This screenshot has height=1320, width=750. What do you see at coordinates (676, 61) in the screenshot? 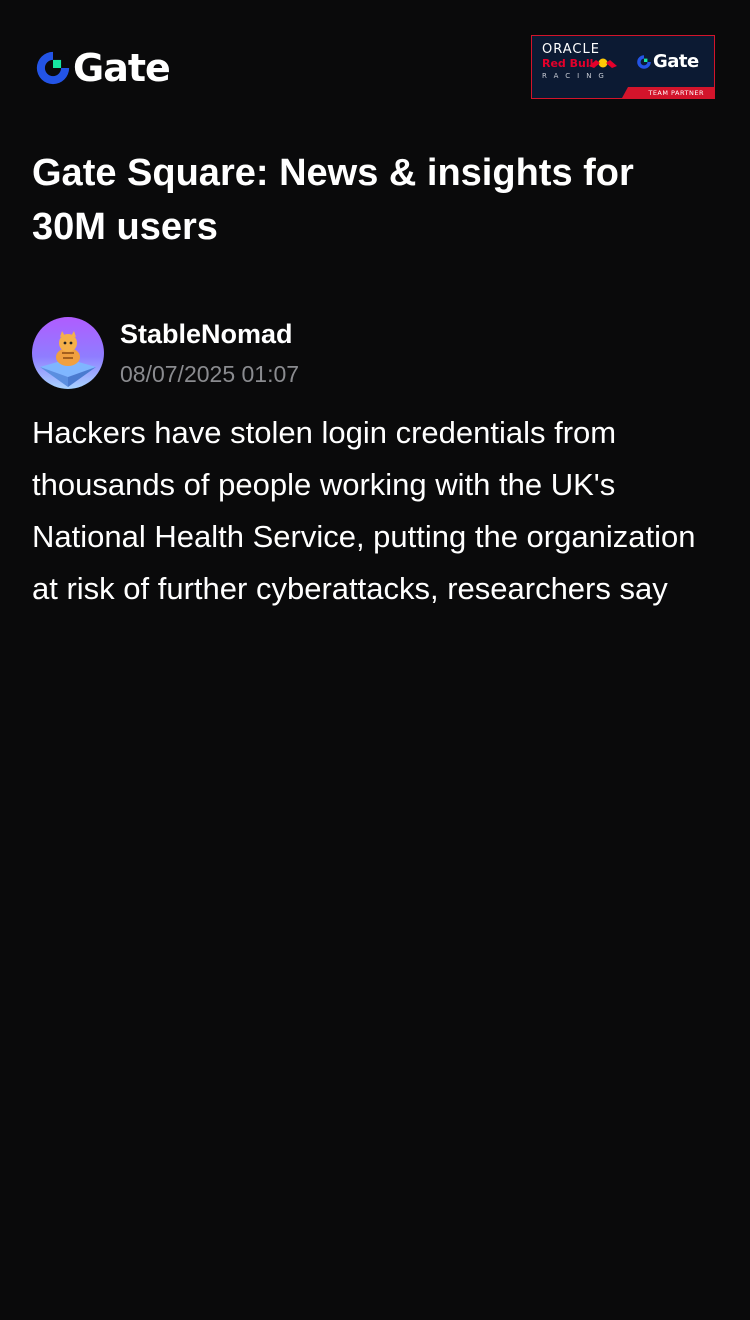
I see `badge-gate-text: Gate` at bounding box center [676, 61].